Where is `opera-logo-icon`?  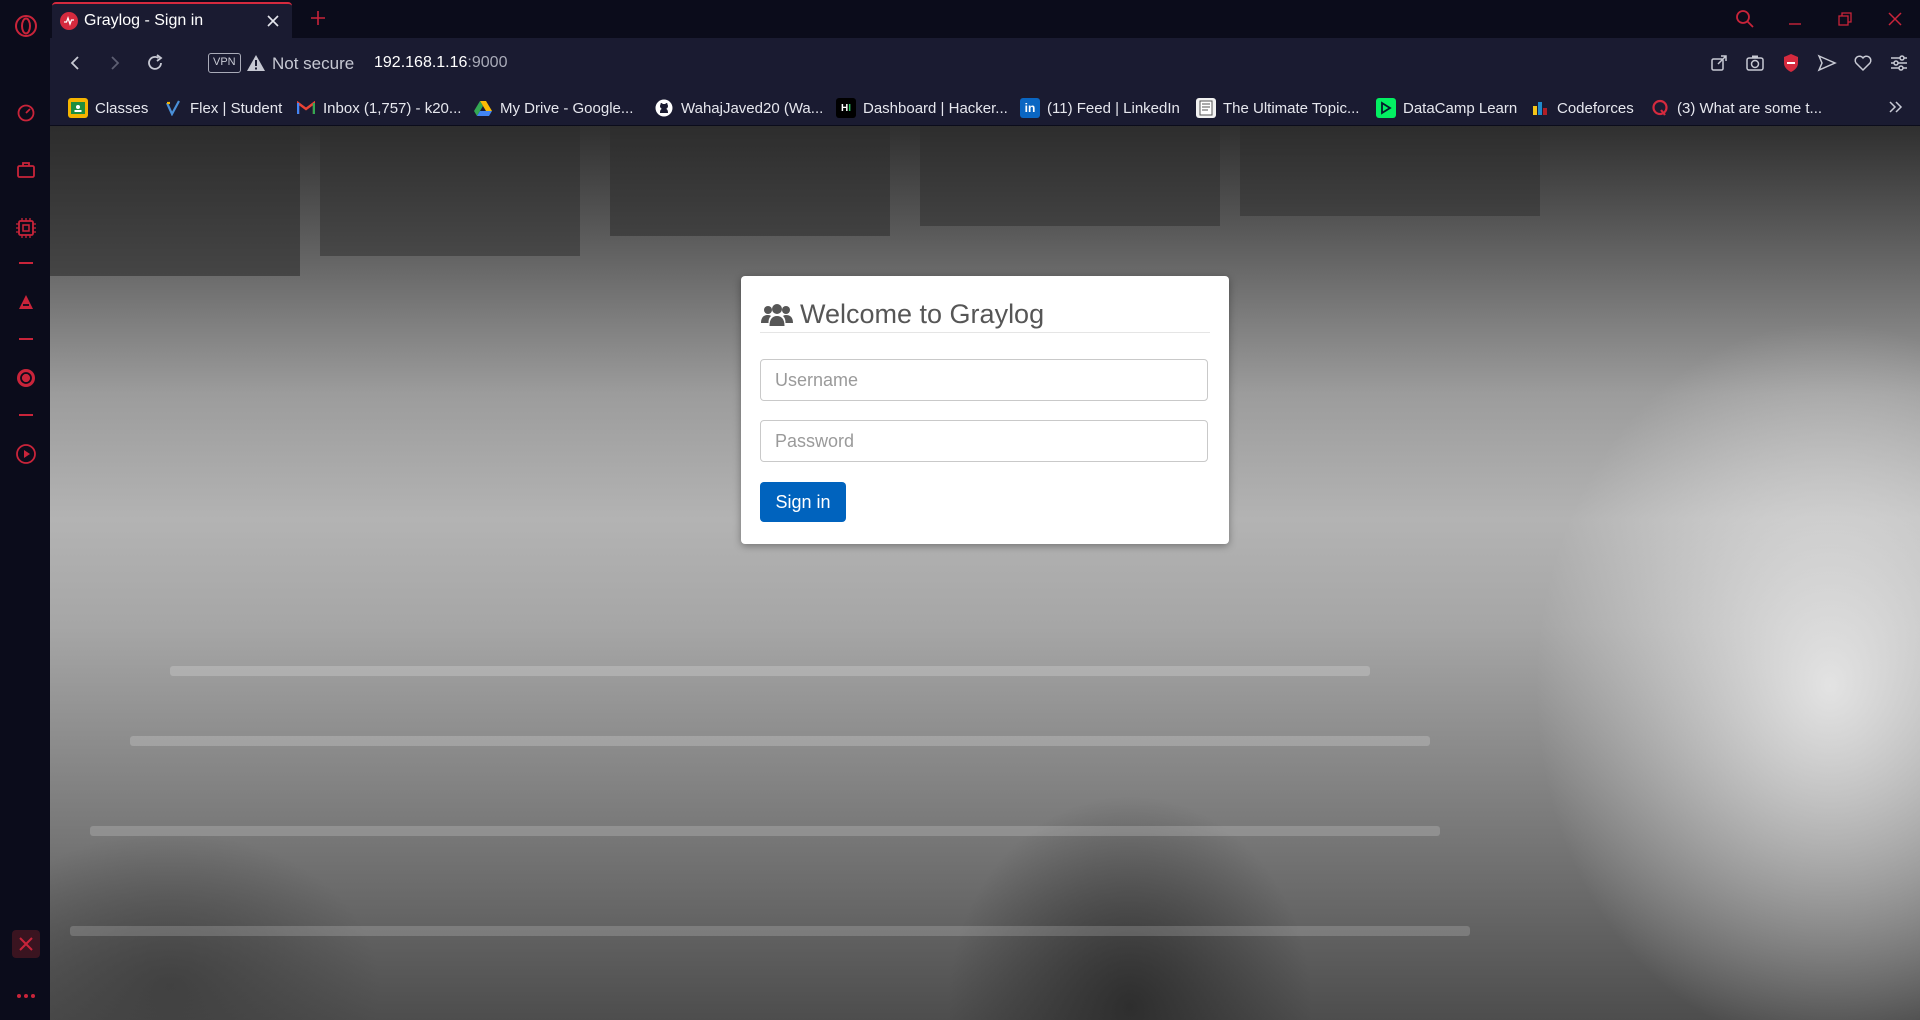 opera-logo-icon is located at coordinates (26, 26).